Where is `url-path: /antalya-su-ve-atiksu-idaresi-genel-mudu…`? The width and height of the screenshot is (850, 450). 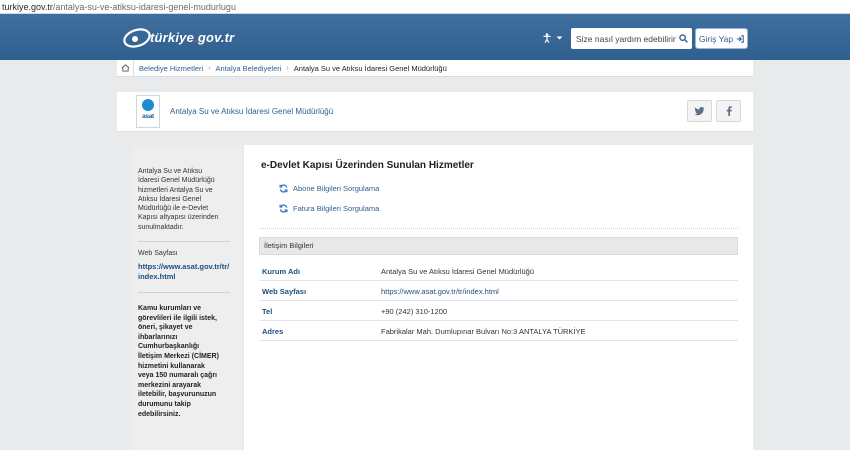 url-path: /antalya-su-ve-atiksu-idaresi-genel-mudu… is located at coordinates (144, 7).